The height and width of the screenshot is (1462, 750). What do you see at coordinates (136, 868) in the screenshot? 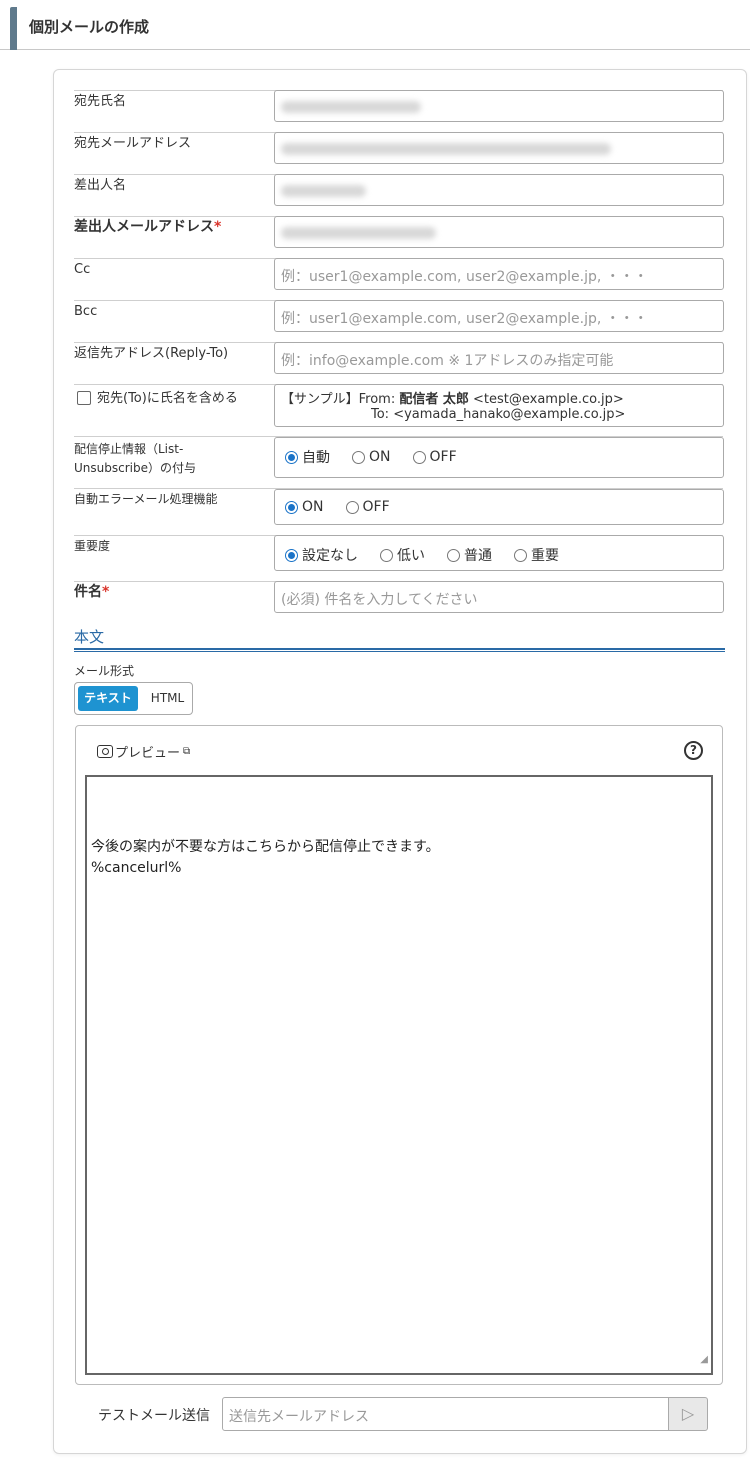
I see `body-line: %cancelurl%` at bounding box center [136, 868].